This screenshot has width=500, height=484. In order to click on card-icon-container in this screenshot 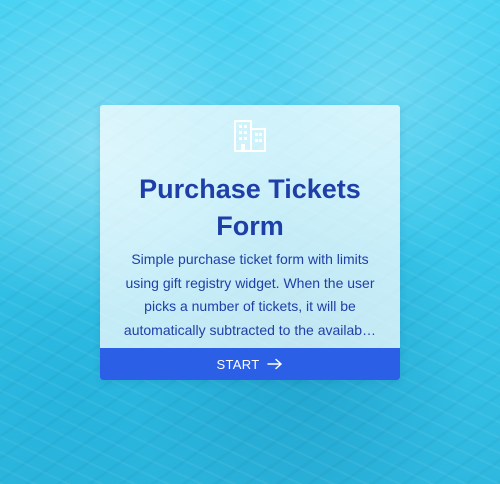, I will do `click(250, 138)`.